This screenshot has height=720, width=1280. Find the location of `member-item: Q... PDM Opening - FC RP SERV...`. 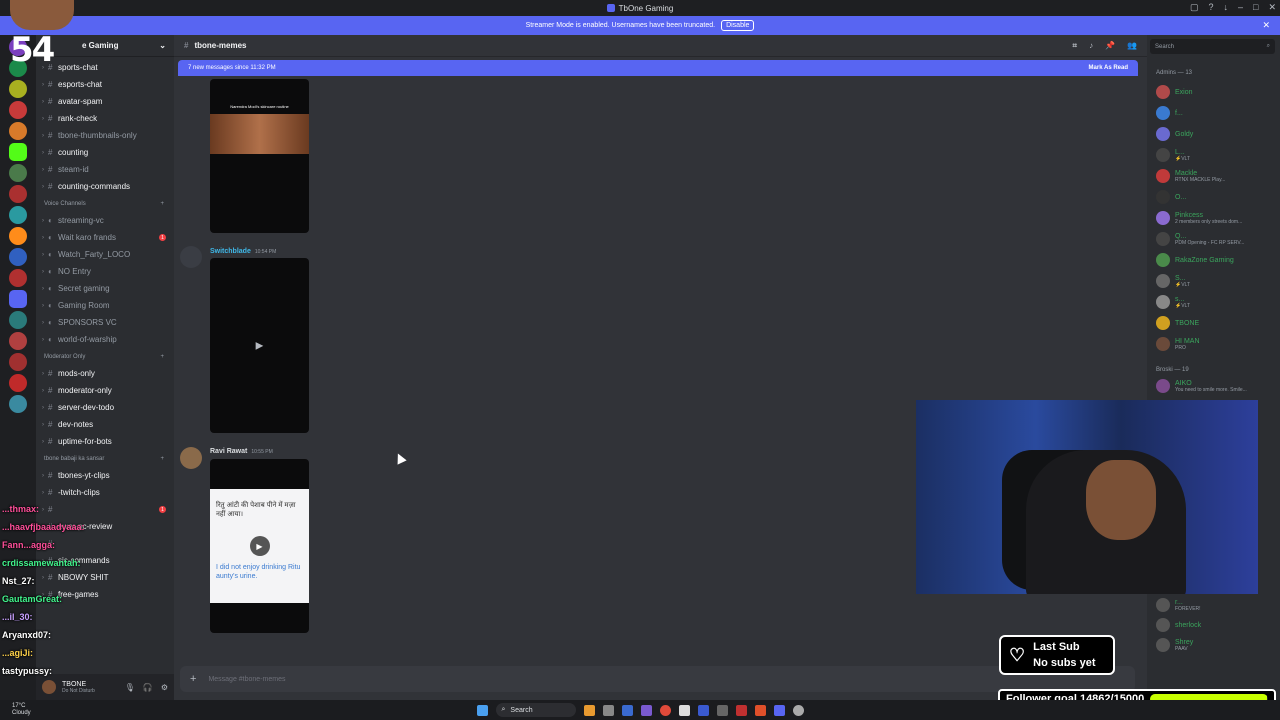

member-item: Q... PDM Opening - FC RP SERV... is located at coordinates (1216, 239).